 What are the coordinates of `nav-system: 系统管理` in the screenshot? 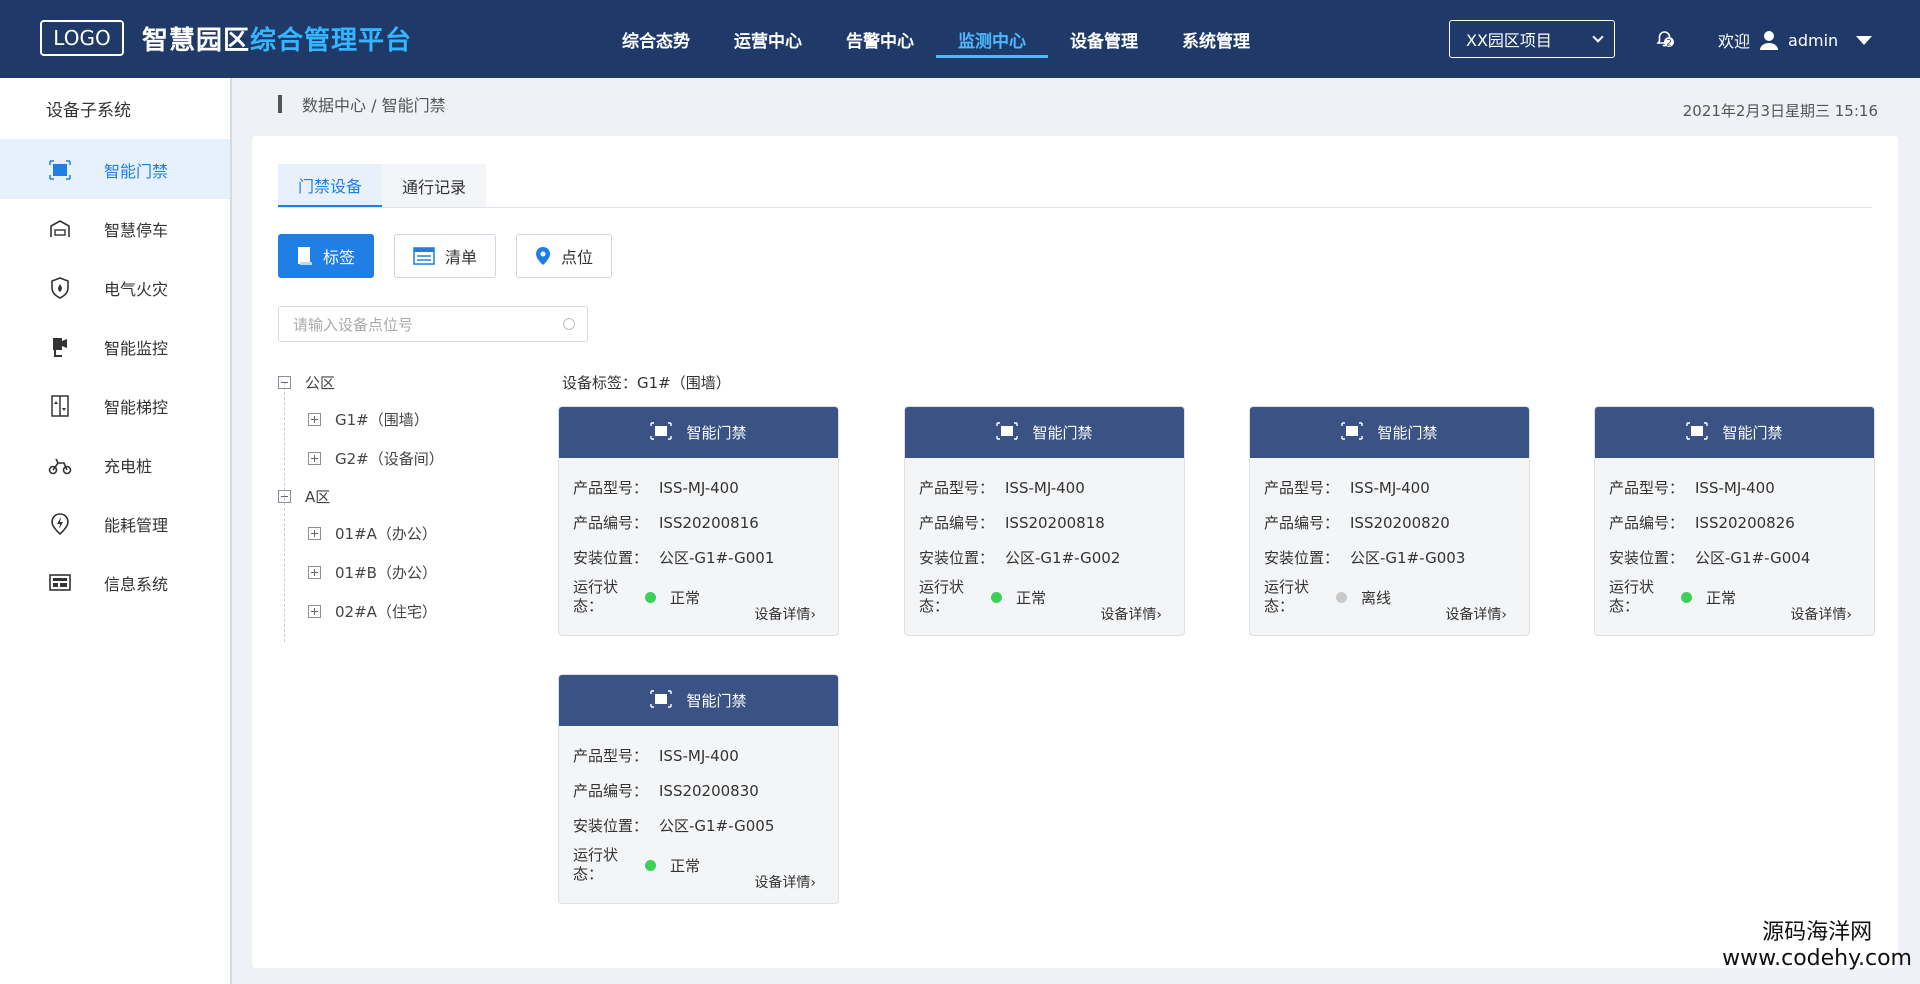 It's located at (1216, 39).